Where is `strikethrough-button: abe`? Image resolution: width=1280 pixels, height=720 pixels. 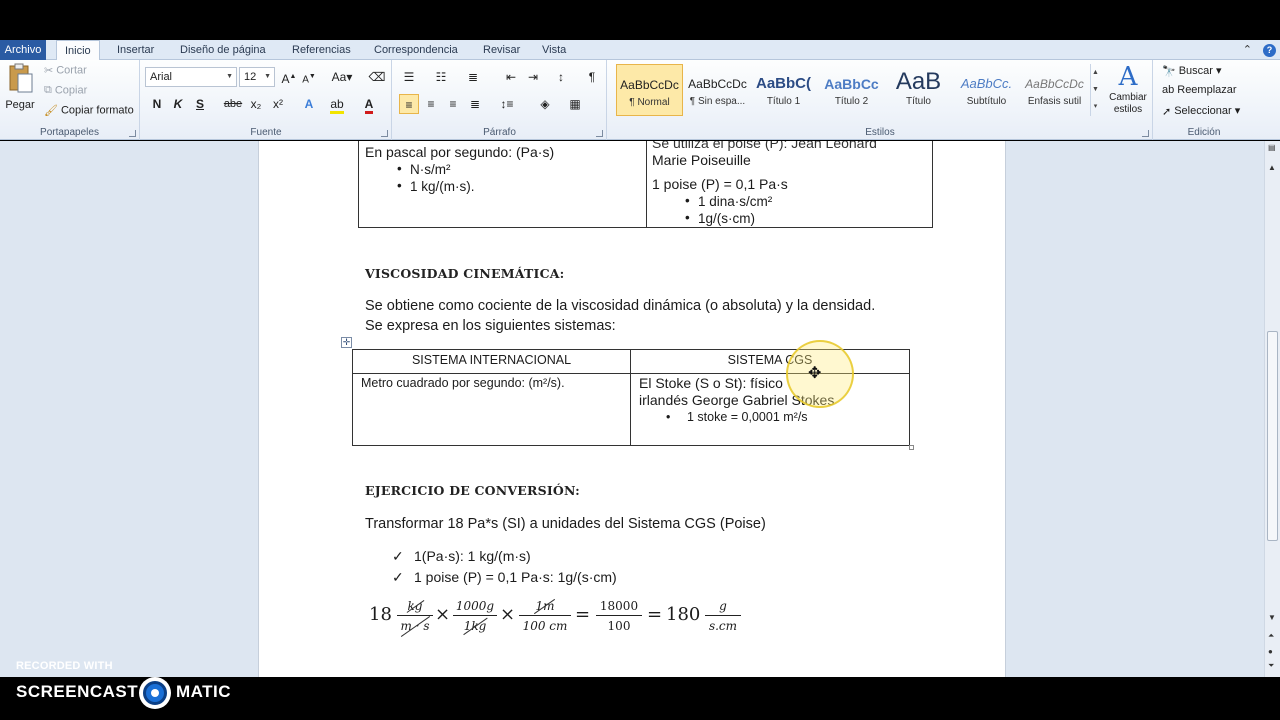
strikethrough-button: abe is located at coordinates (233, 104).